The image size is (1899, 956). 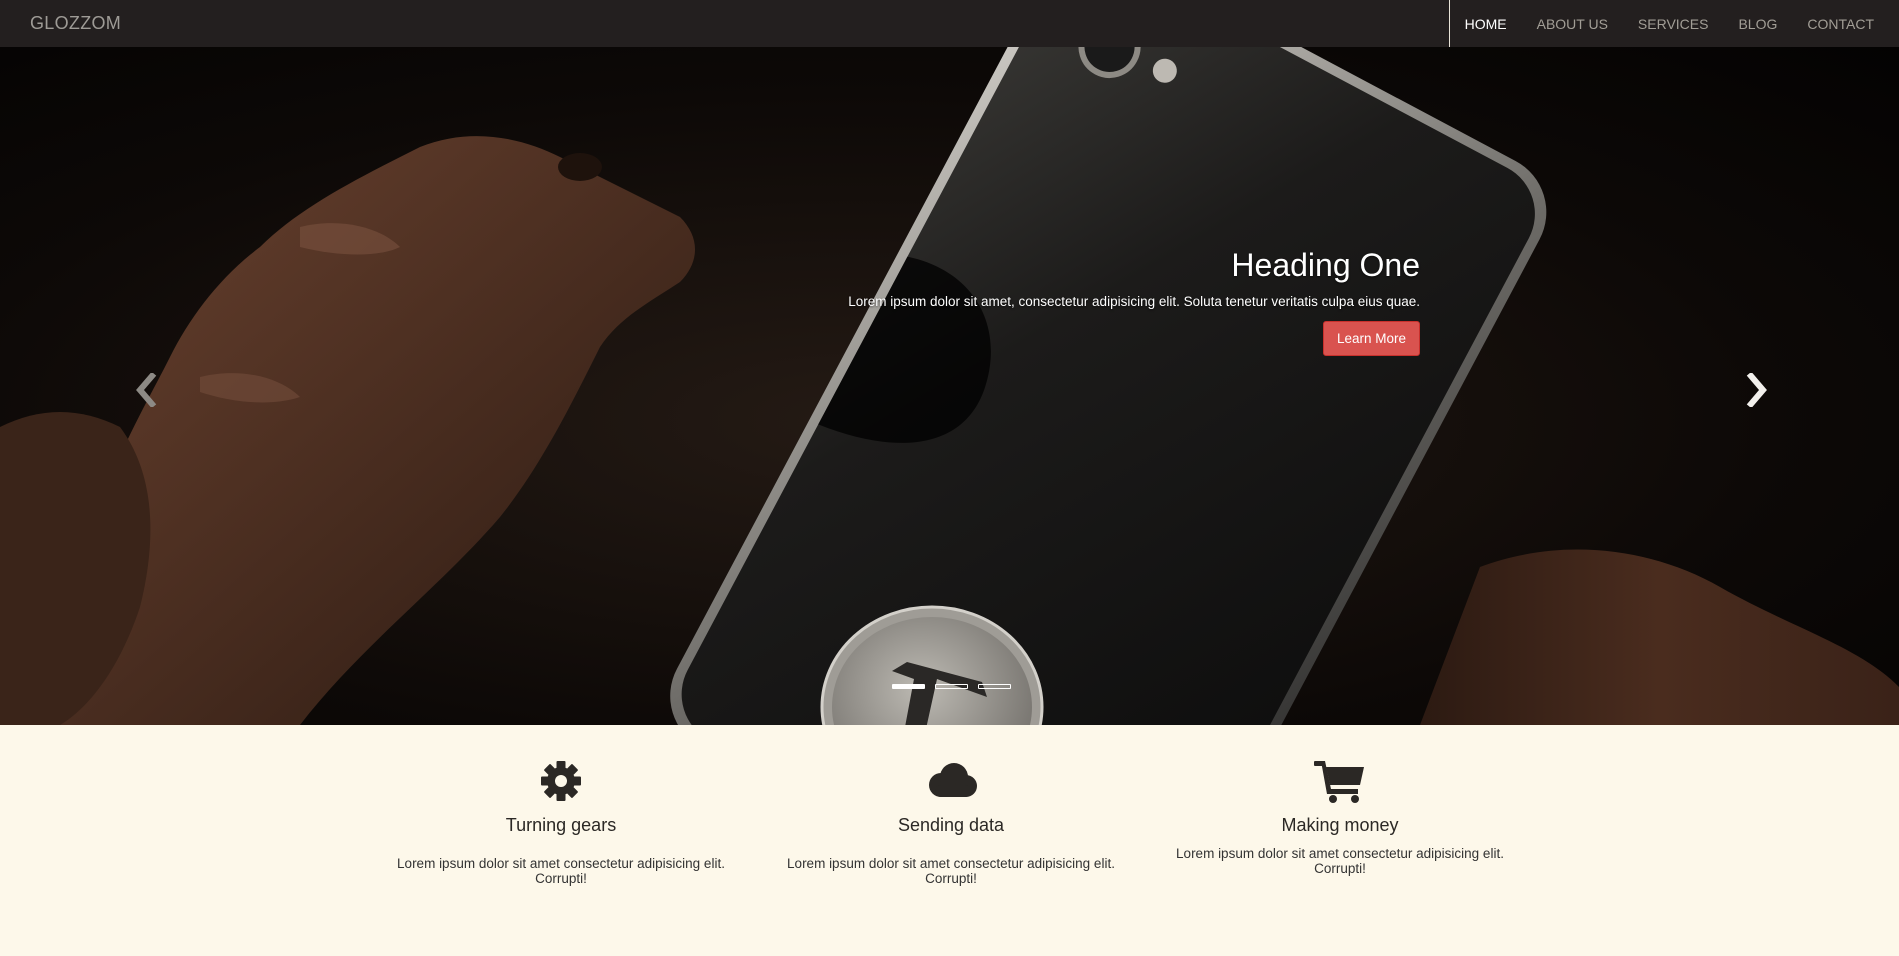 What do you see at coordinates (951, 825) in the screenshot?
I see `feature-title: Sending data` at bounding box center [951, 825].